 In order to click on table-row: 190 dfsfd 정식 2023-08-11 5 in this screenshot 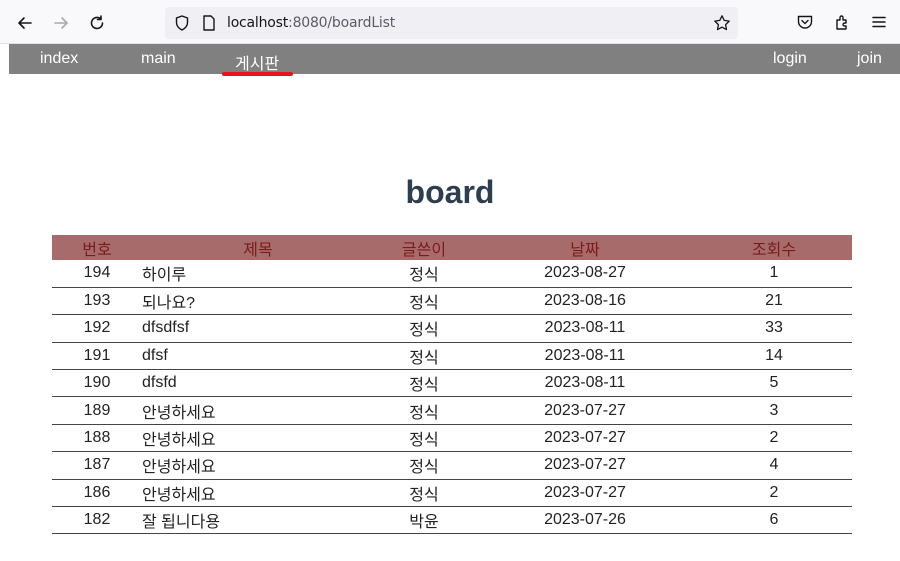, I will do `click(452, 383)`.